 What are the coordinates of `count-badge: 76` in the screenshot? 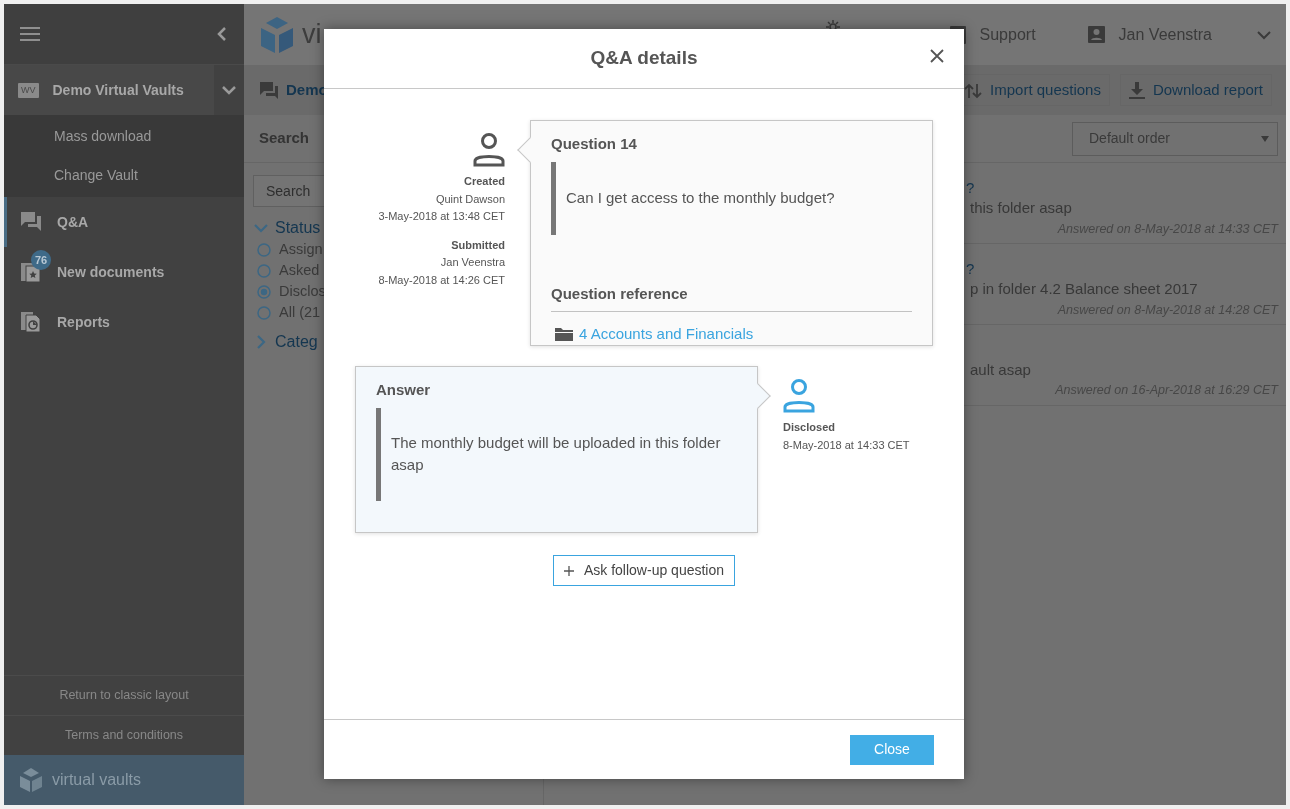 It's located at (41, 260).